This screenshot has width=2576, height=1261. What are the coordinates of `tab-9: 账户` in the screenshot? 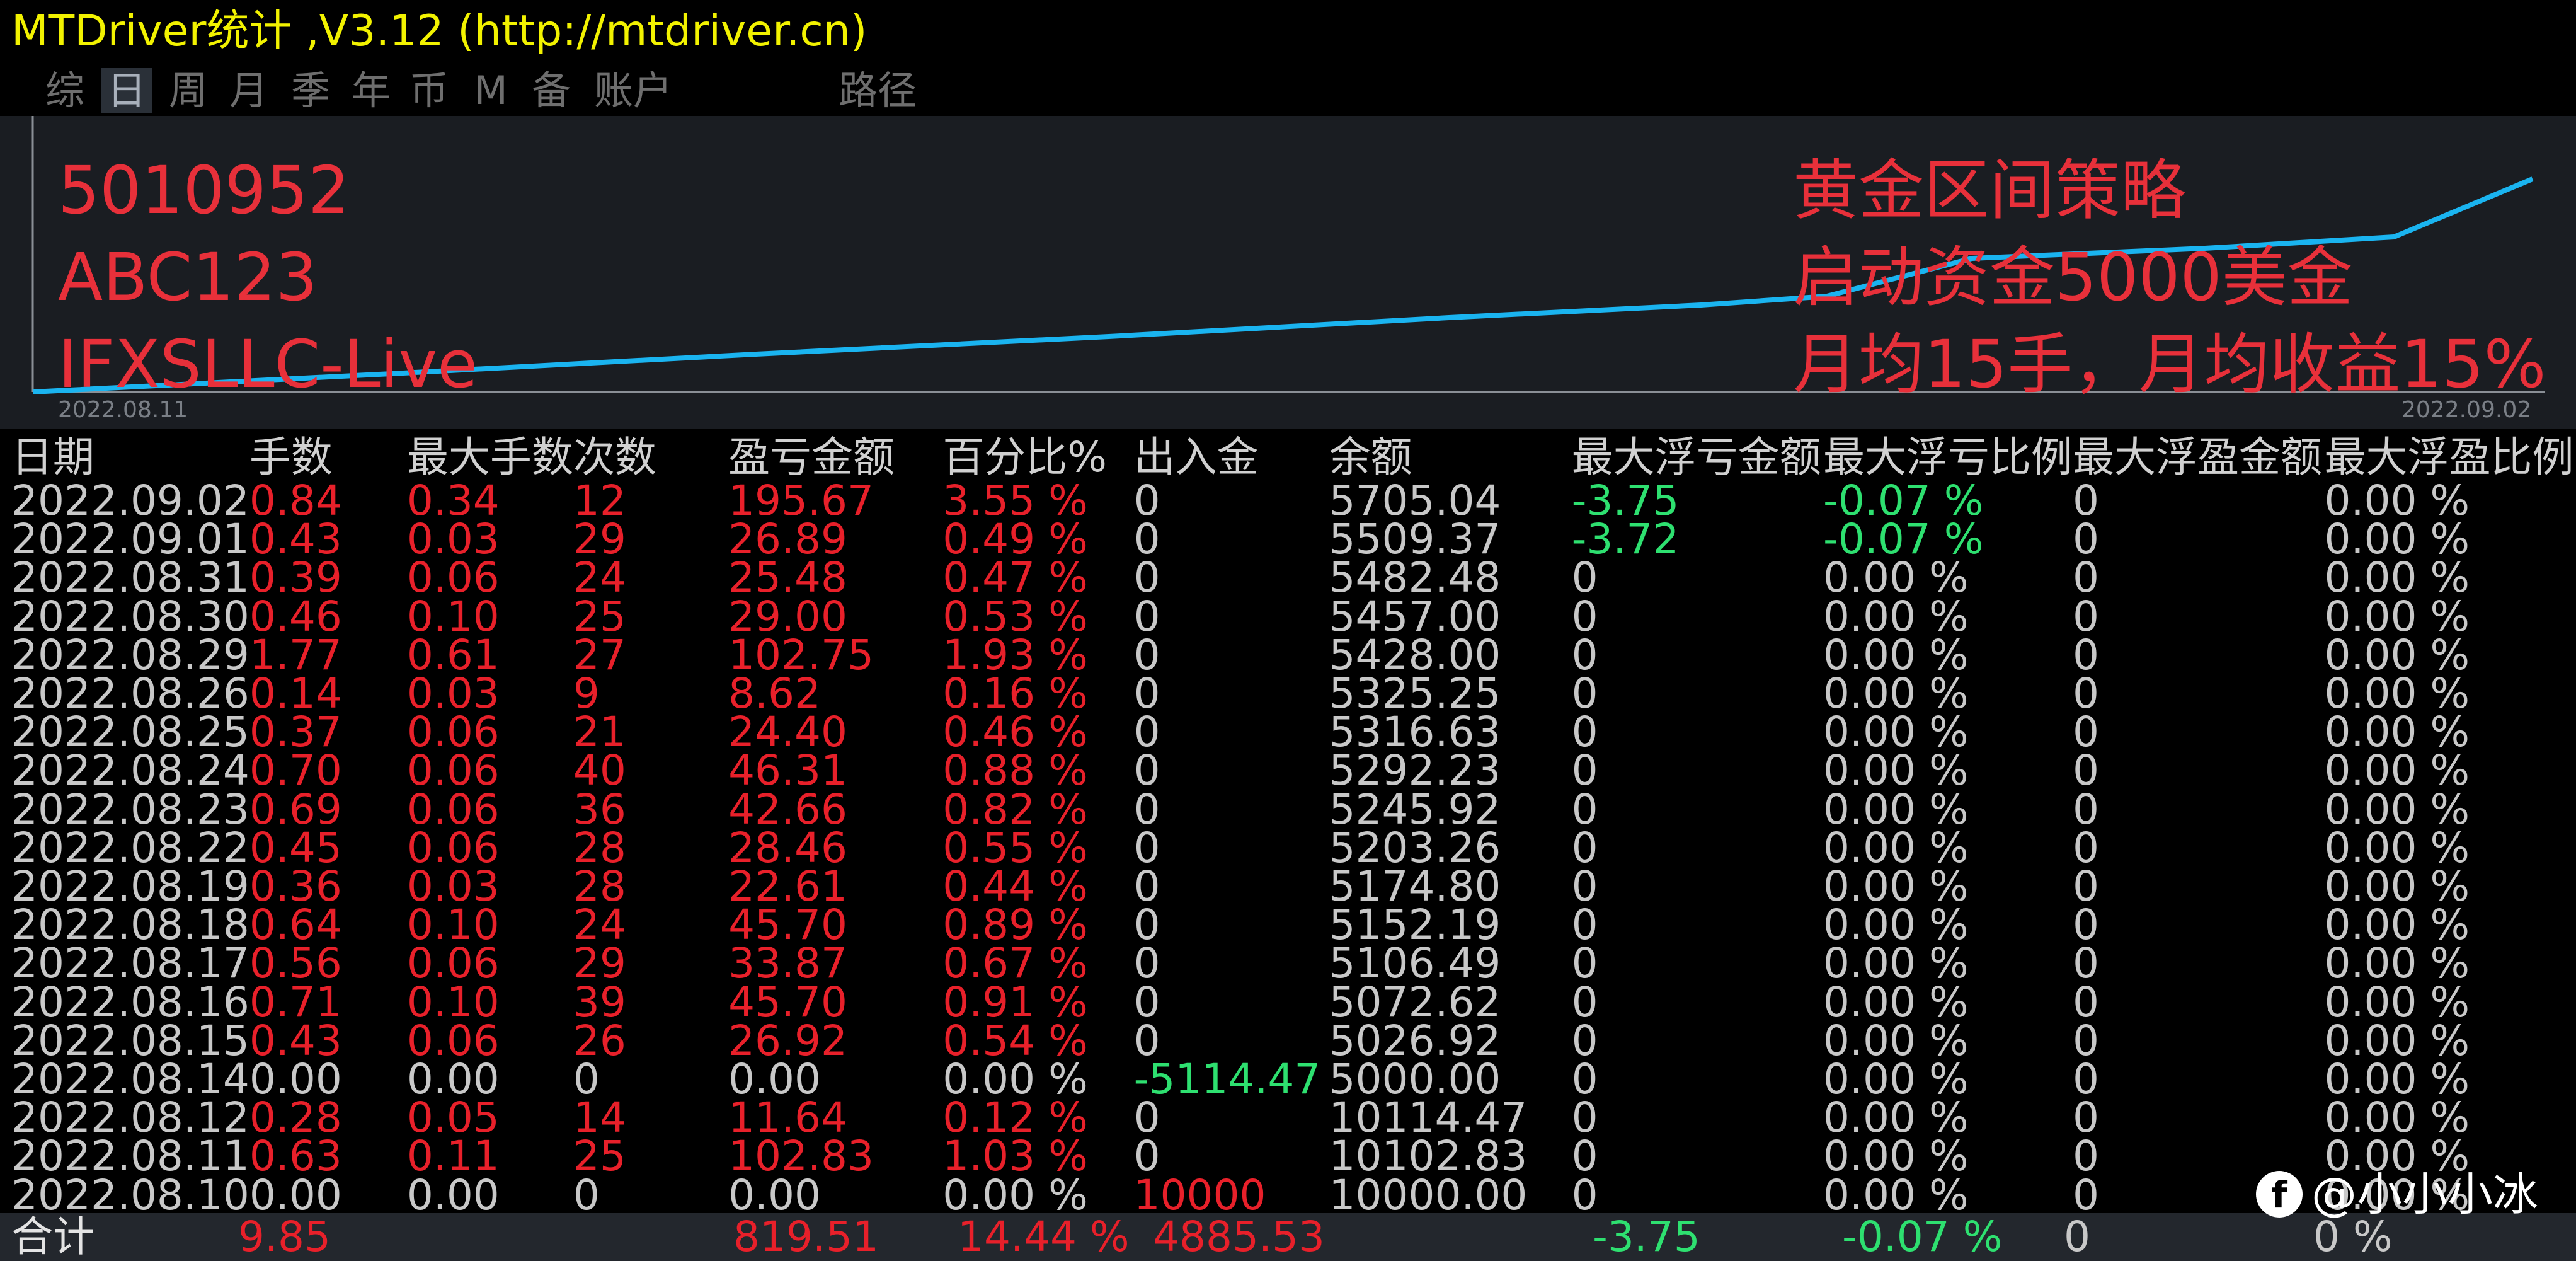 It's located at (633, 90).